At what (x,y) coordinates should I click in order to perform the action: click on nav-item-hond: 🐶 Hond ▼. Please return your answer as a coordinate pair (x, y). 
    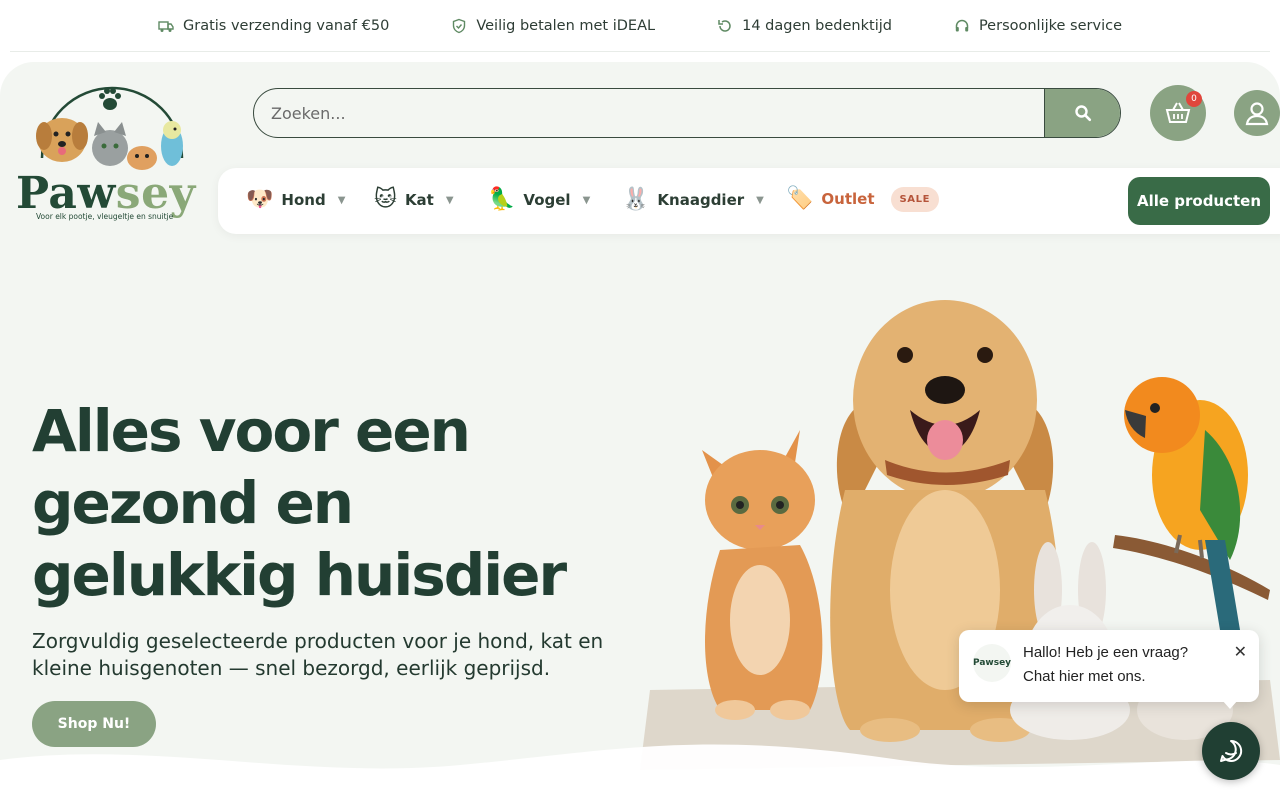
    Looking at the image, I should click on (295, 200).